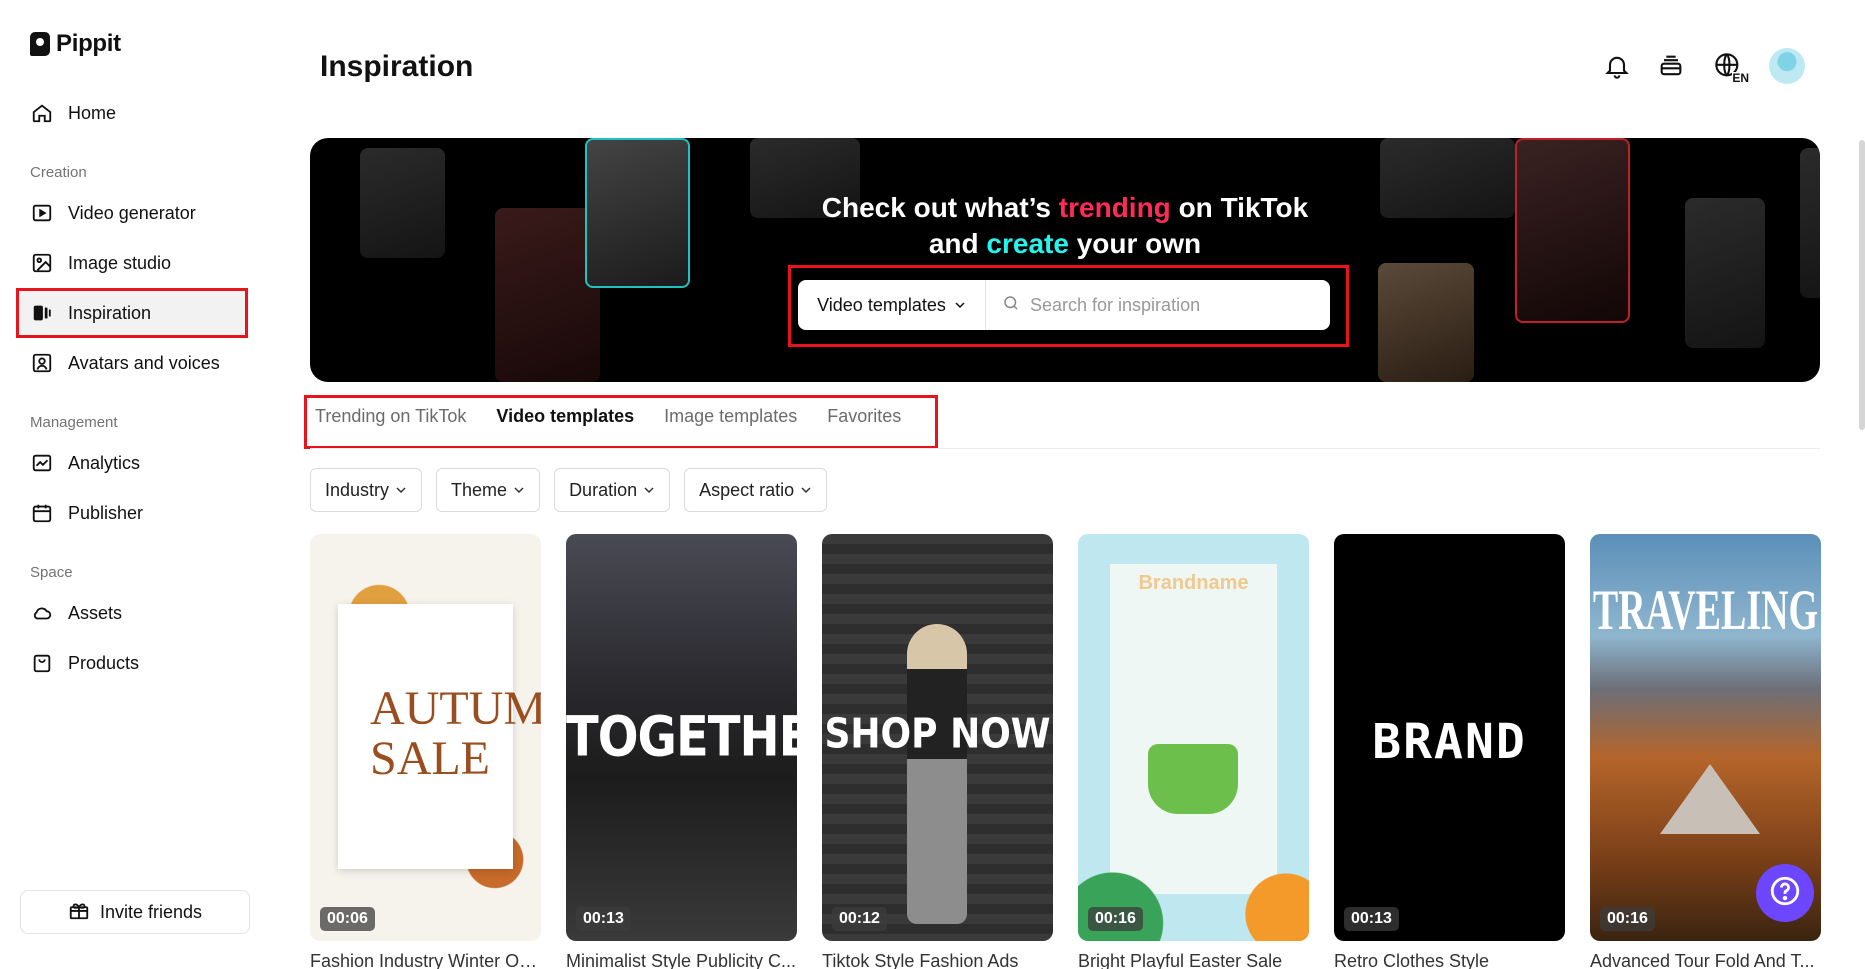 The height and width of the screenshot is (969, 1865). Describe the element at coordinates (1180, 960) in the screenshot. I see `template-title: Bright Playful Easter Sale` at that location.